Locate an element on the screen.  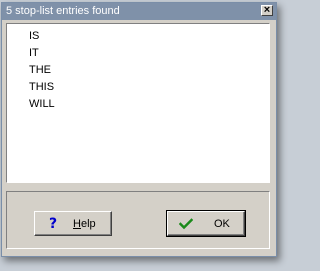
ok-button-label: OK is located at coordinates (222, 223).